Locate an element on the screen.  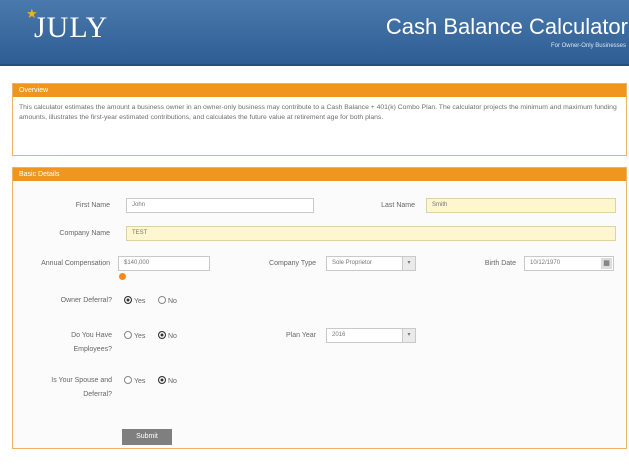
page-title: Cash Balance Calculator is located at coordinates (506, 26).